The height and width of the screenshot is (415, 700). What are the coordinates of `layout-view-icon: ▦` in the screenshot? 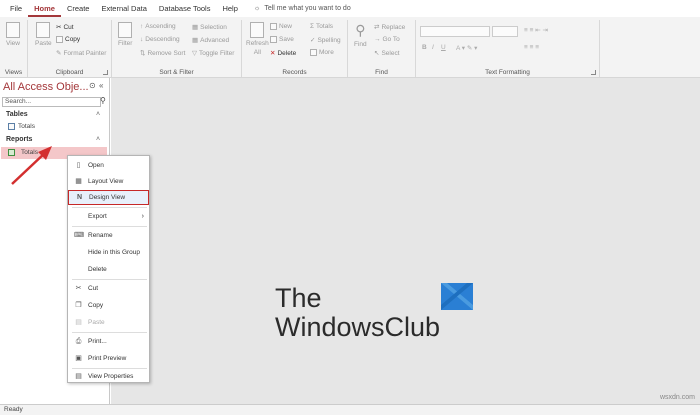 It's located at (78, 181).